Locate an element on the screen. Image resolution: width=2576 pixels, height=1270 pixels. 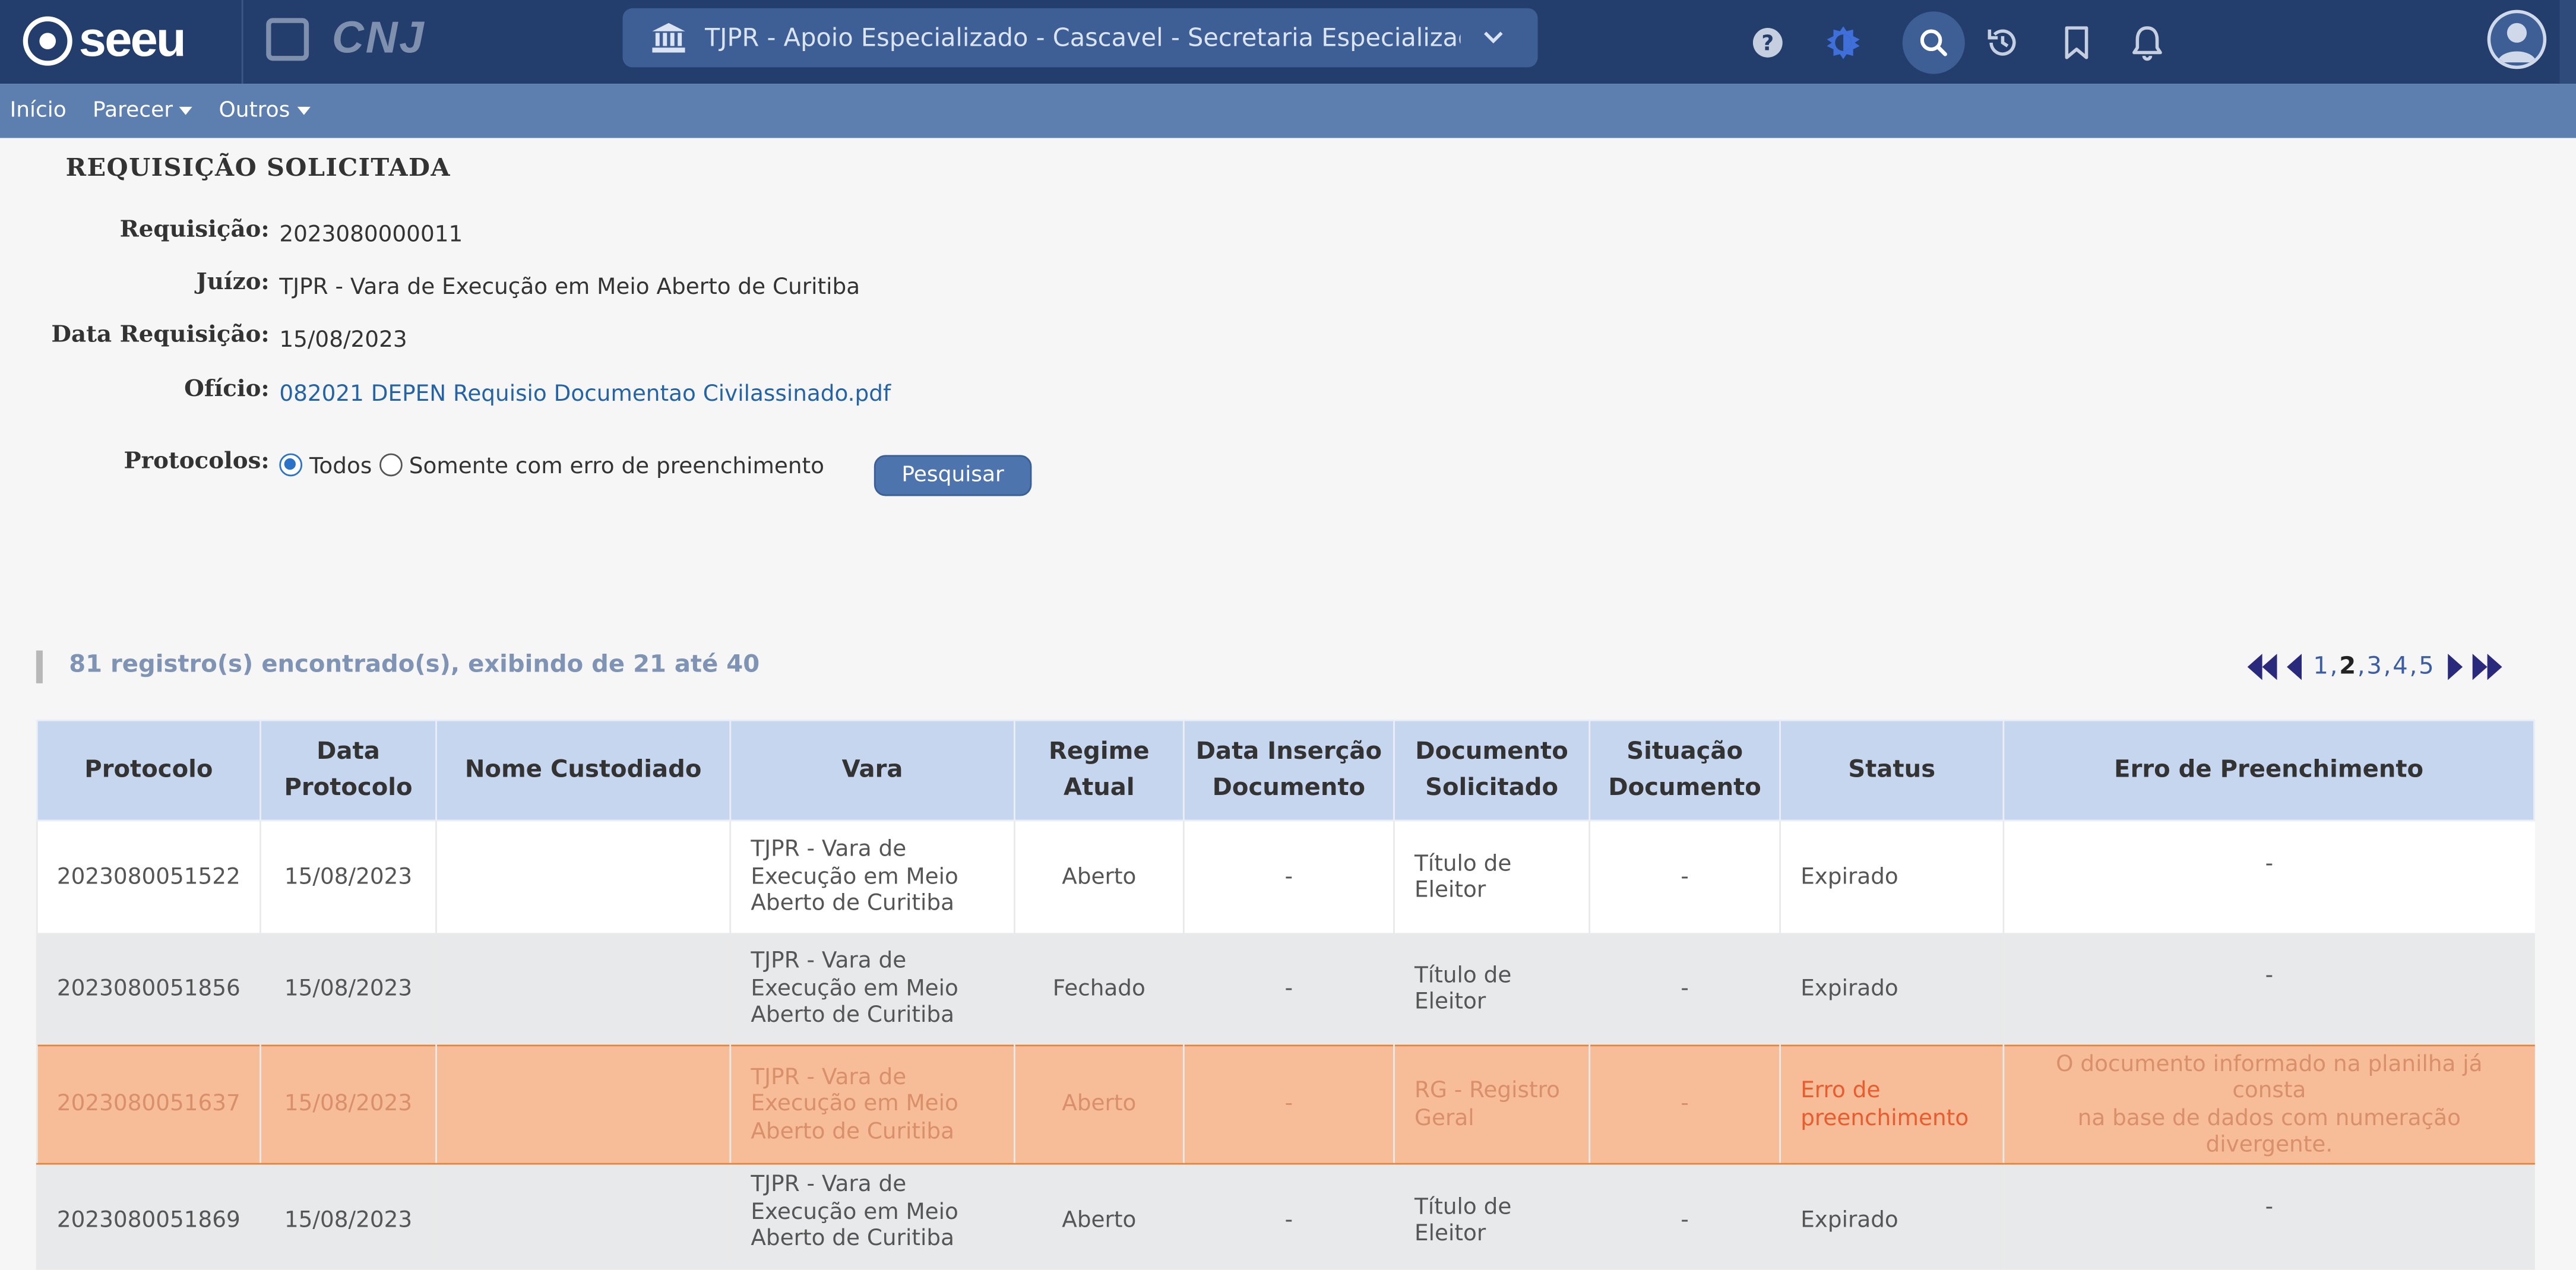
oficio-label: Ofício: is located at coordinates (227, 389).